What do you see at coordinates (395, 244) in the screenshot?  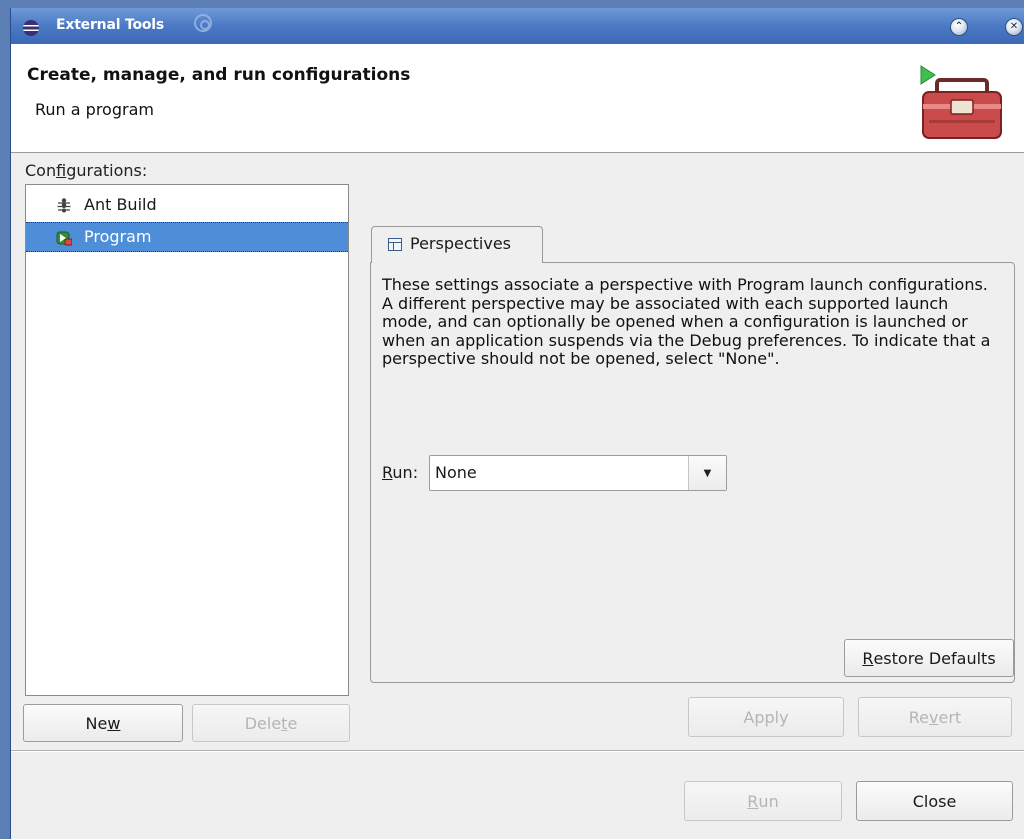 I see `perspective-icon` at bounding box center [395, 244].